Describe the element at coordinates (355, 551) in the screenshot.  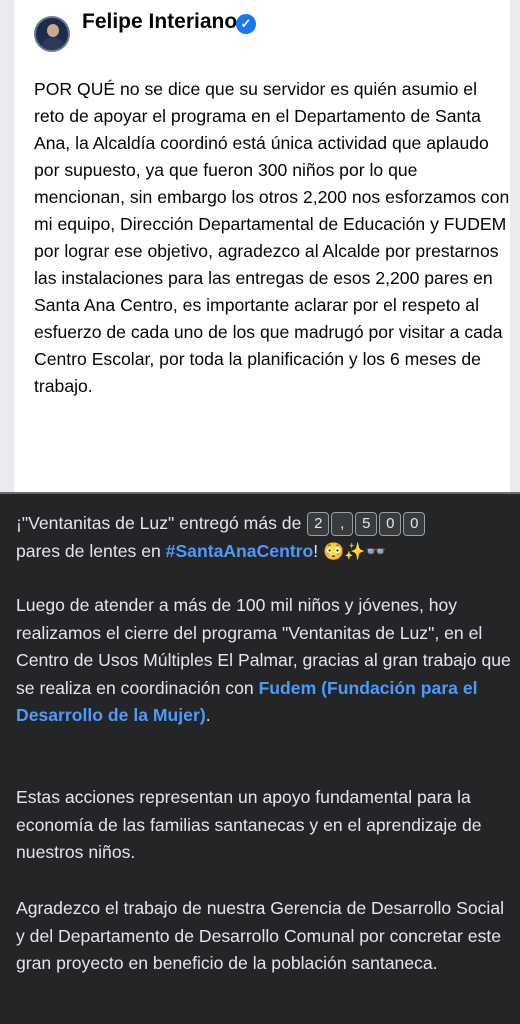
I see `emoji-glasses-icon: 😳✨👓` at that location.